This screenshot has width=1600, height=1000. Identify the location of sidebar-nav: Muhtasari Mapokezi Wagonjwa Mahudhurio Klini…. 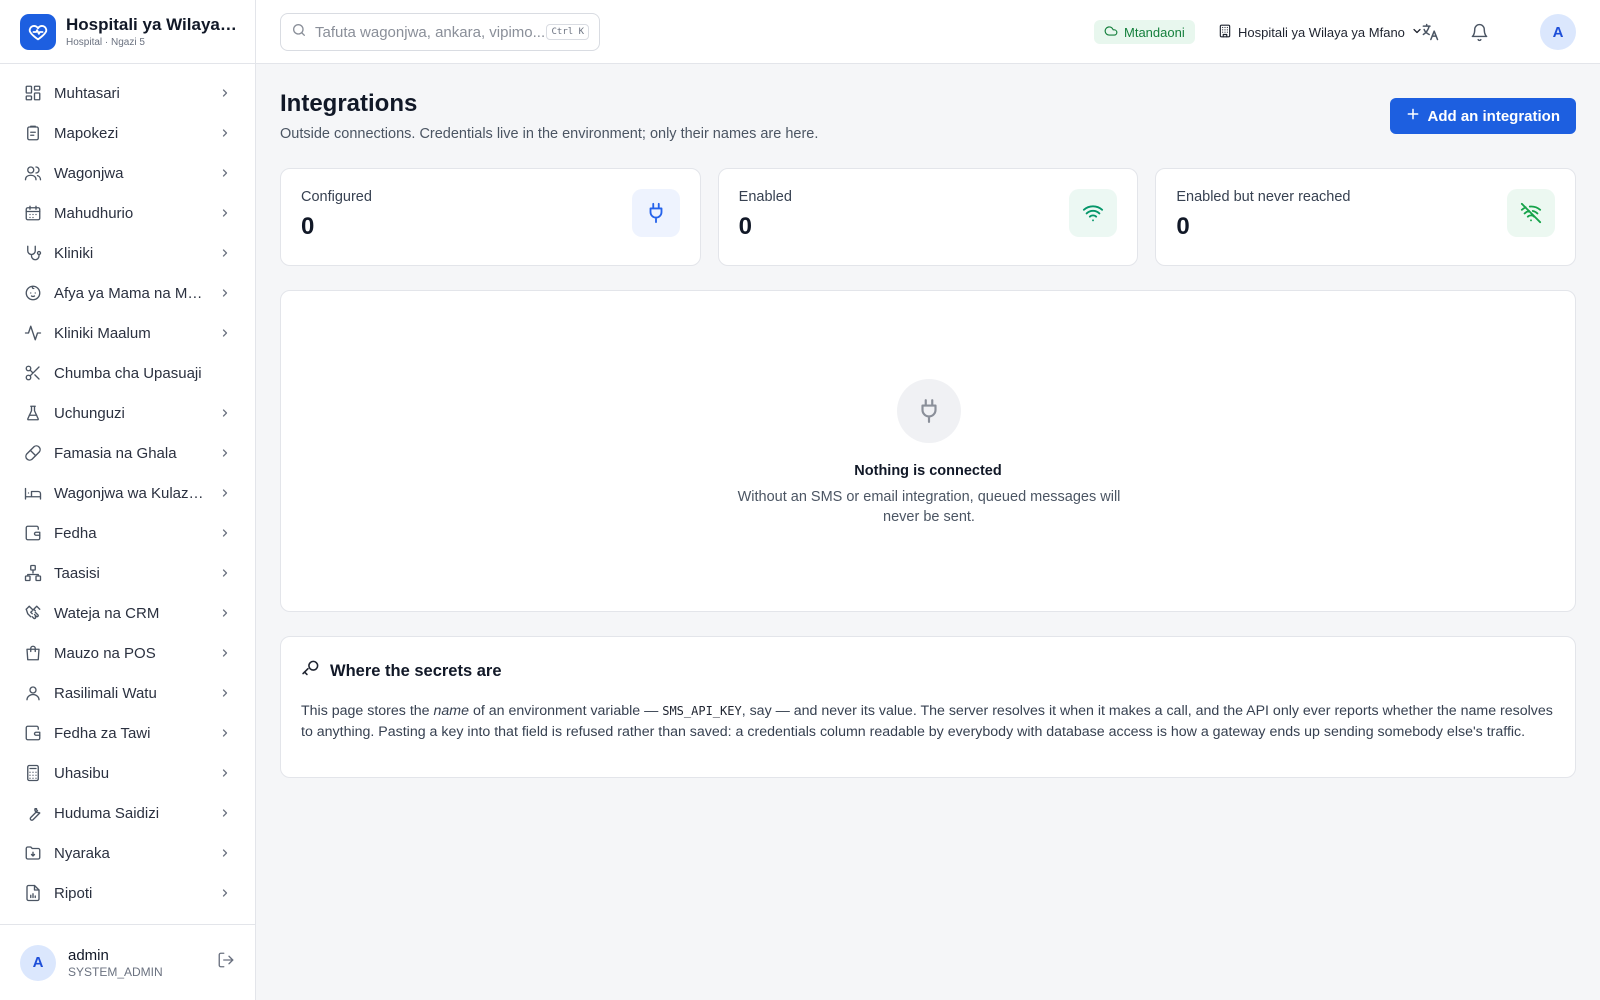
(127, 488).